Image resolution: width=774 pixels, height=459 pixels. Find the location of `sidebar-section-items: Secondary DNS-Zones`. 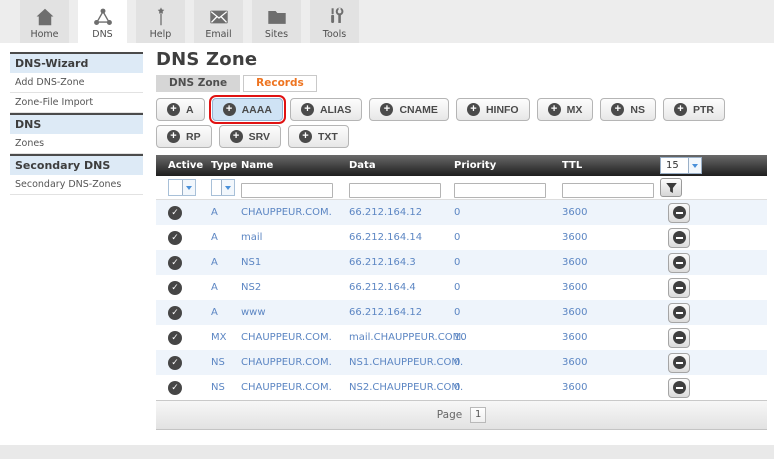

sidebar-section-items: Secondary DNS-Zones is located at coordinates (76, 185).